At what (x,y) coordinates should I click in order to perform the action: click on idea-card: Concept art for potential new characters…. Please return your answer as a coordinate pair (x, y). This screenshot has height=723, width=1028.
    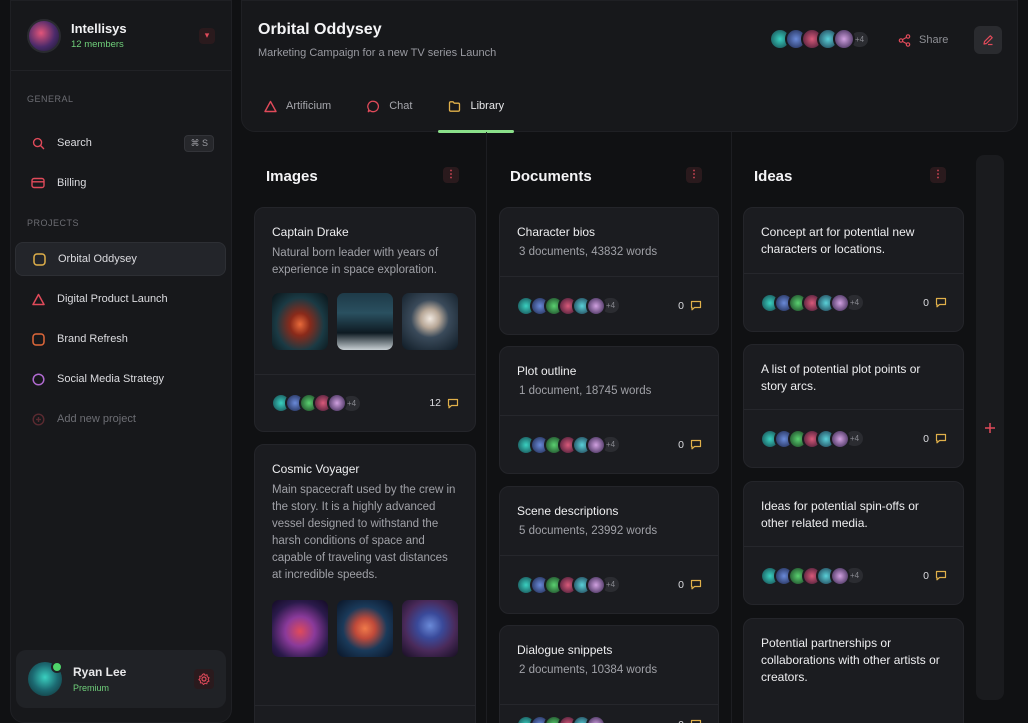
    Looking at the image, I should click on (853, 269).